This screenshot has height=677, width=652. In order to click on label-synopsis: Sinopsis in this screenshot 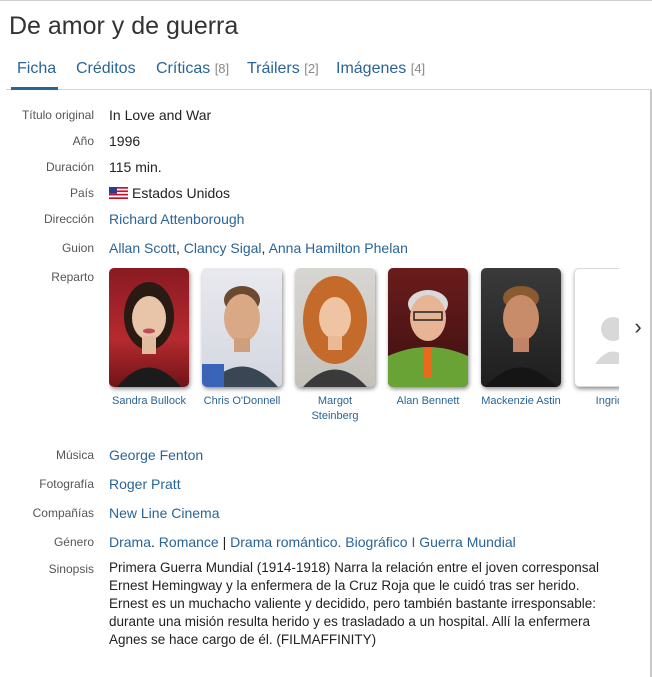, I will do `click(71, 569)`.